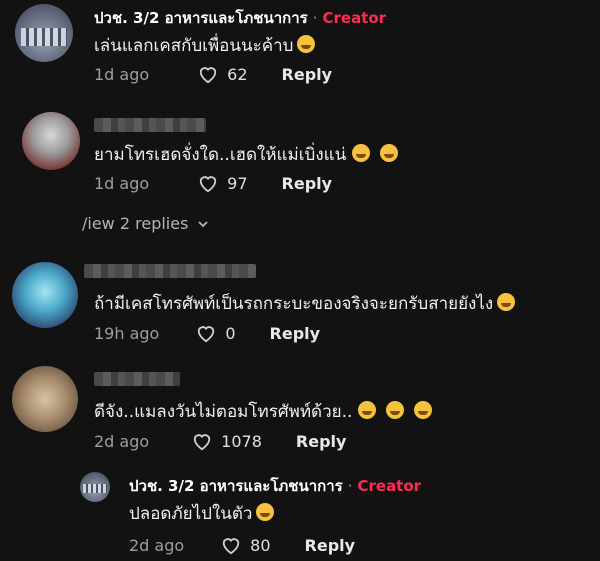  I want to click on like-count: 80, so click(260, 545).